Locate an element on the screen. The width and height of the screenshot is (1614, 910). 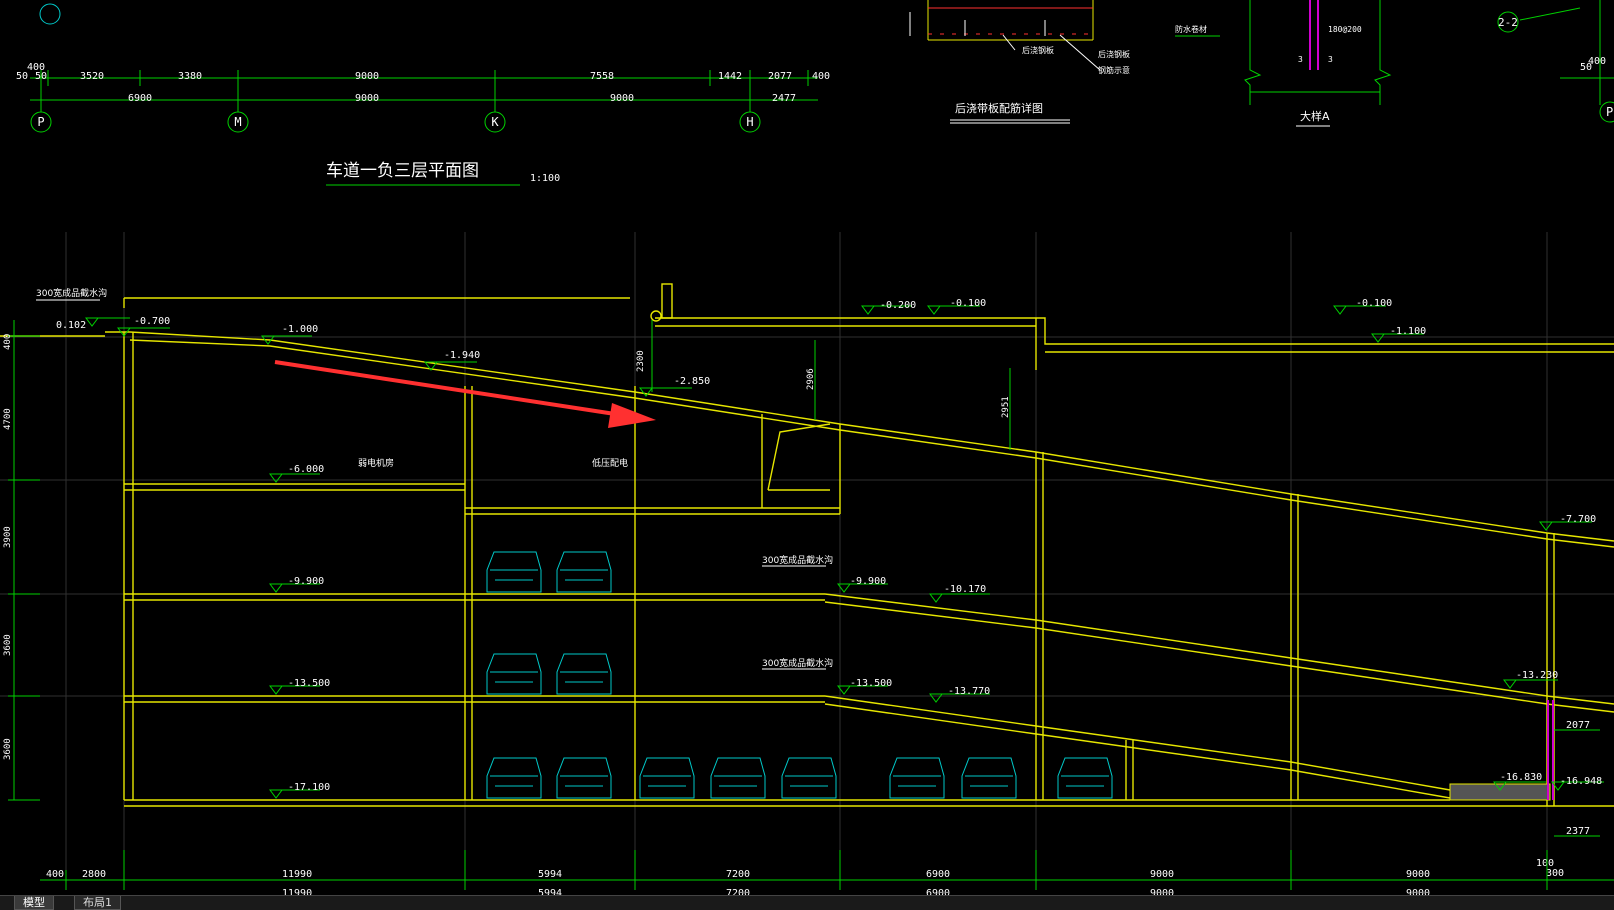
axis-bubbles: P M K H is located at coordinates (395, 68).